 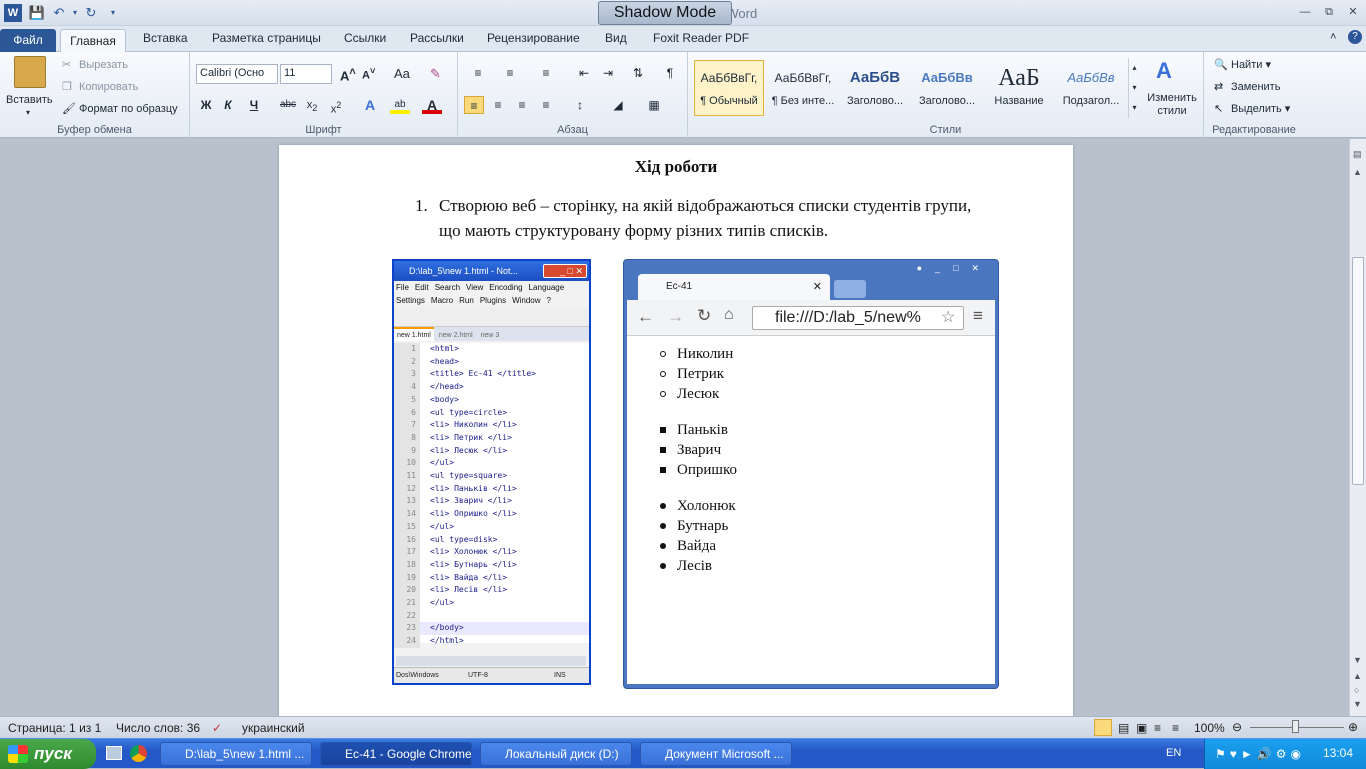 I want to click on chrome-tab: Ec-41 ✕, so click(x=734, y=287).